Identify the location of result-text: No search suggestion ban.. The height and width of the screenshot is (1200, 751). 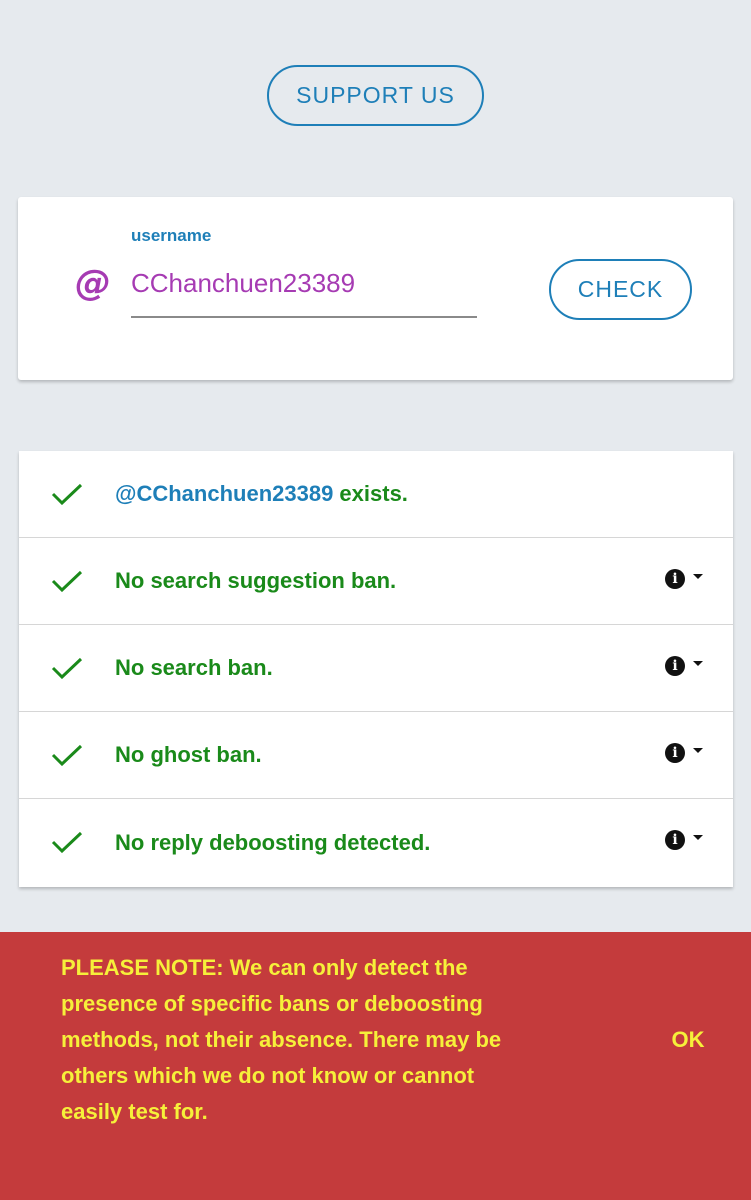
(256, 580).